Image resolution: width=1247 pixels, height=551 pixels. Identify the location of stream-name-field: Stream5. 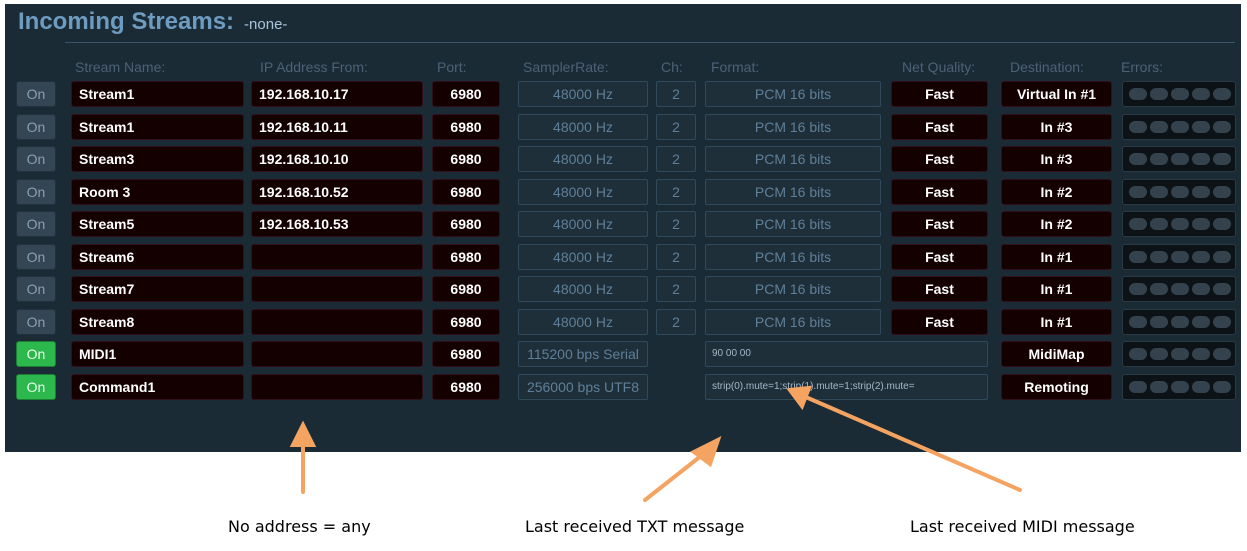
(157, 224).